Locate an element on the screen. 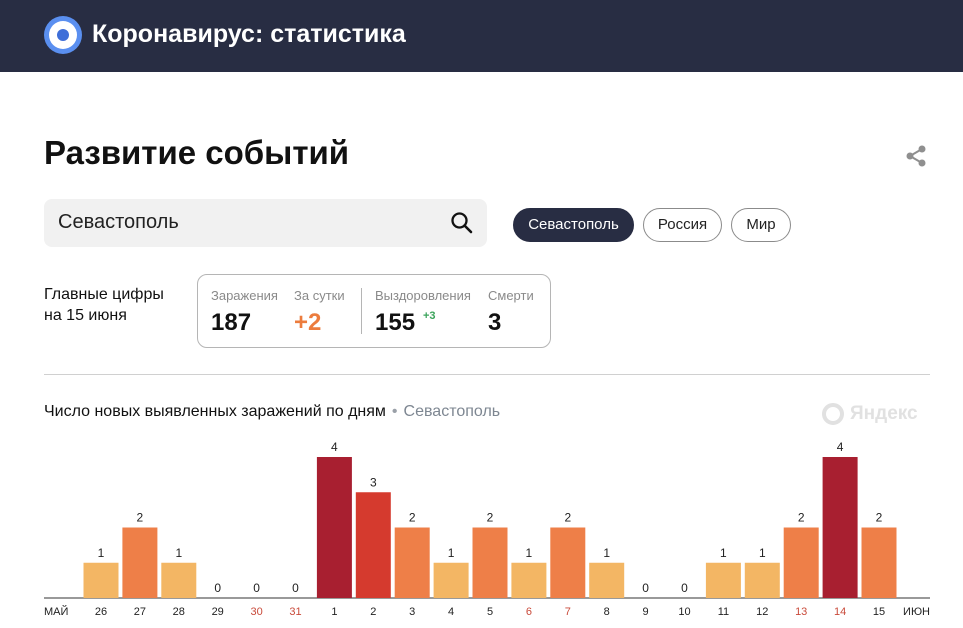 The height and width of the screenshot is (628, 963). chart-subtitle: Севастополь is located at coordinates (452, 411).